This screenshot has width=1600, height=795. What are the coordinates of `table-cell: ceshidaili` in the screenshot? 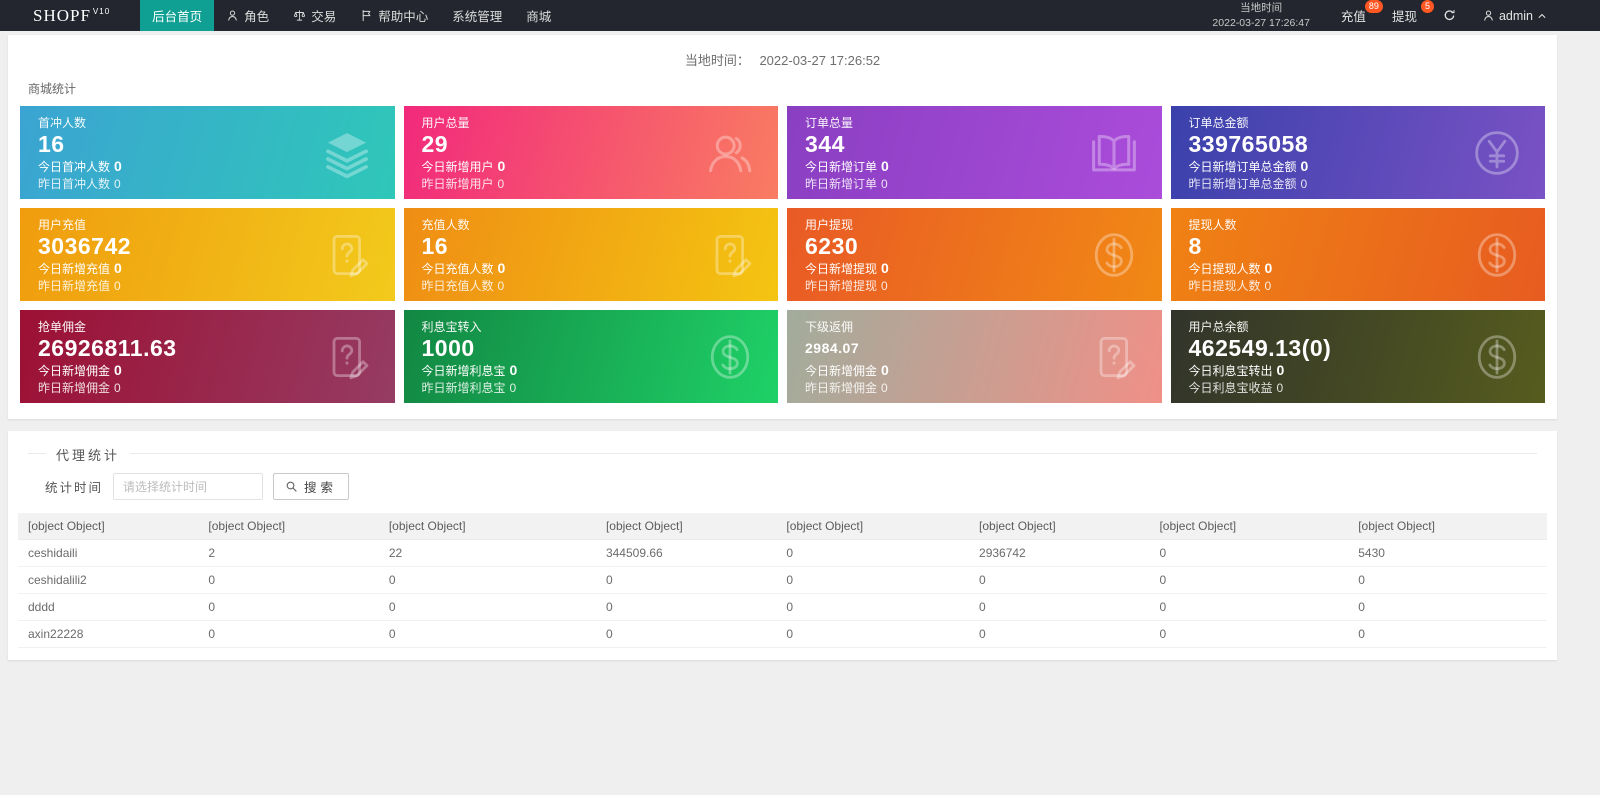 It's located at (108, 553).